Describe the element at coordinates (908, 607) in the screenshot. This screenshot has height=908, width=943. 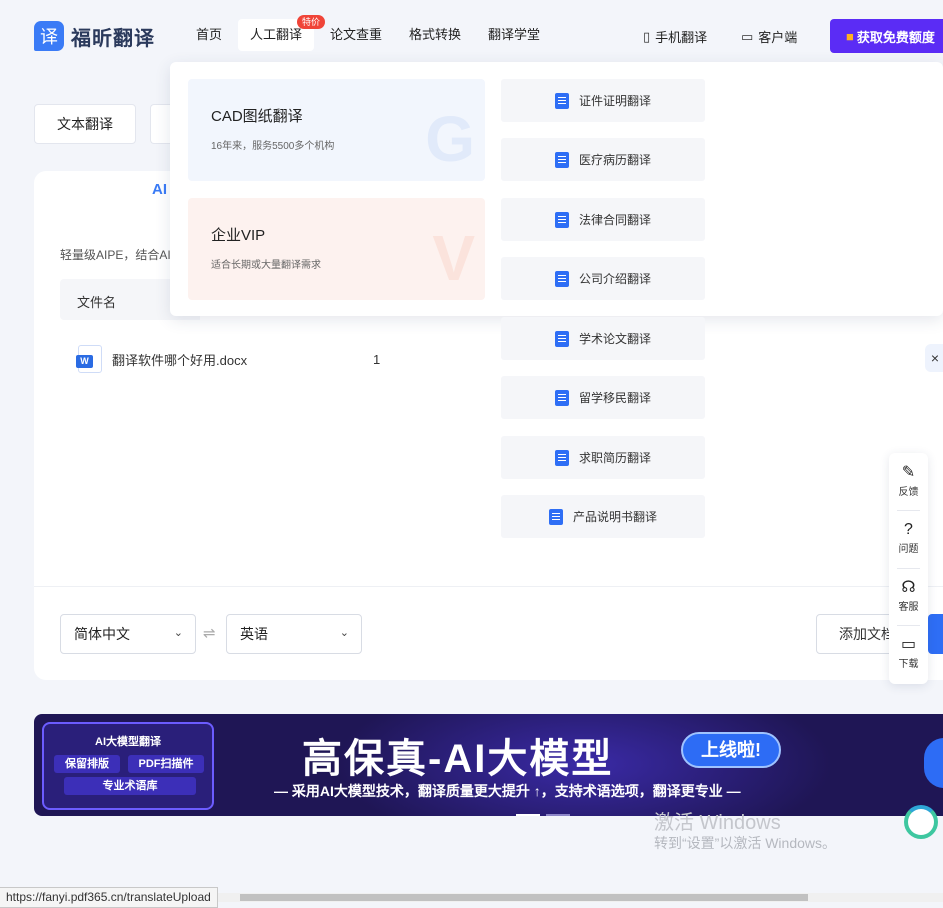
I see `customer-service-label: 客服` at that location.